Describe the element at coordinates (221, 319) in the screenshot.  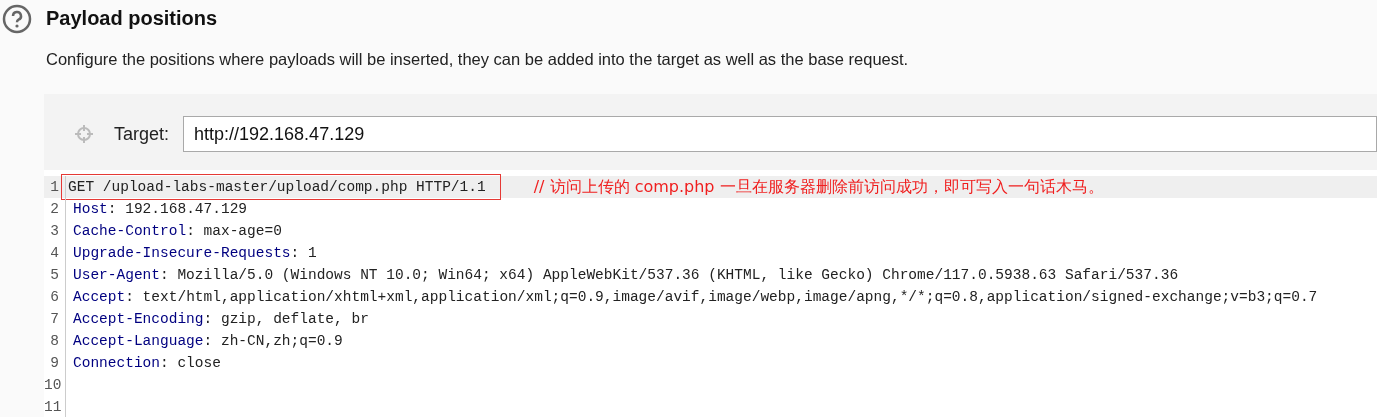
I see `code-line: Accept-Encoding: gzip, deflate, br` at that location.